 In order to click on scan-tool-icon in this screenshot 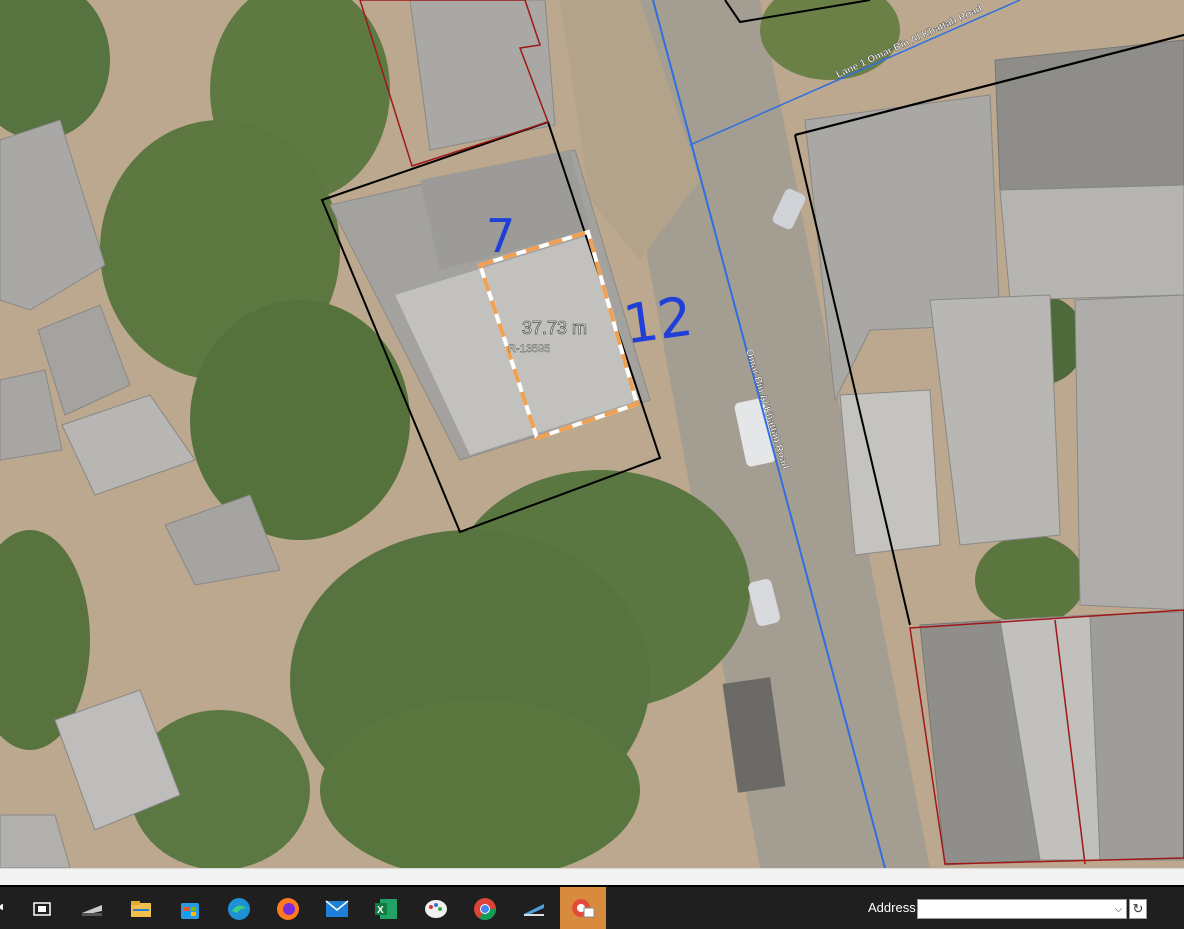, I will do `click(534, 909)`.